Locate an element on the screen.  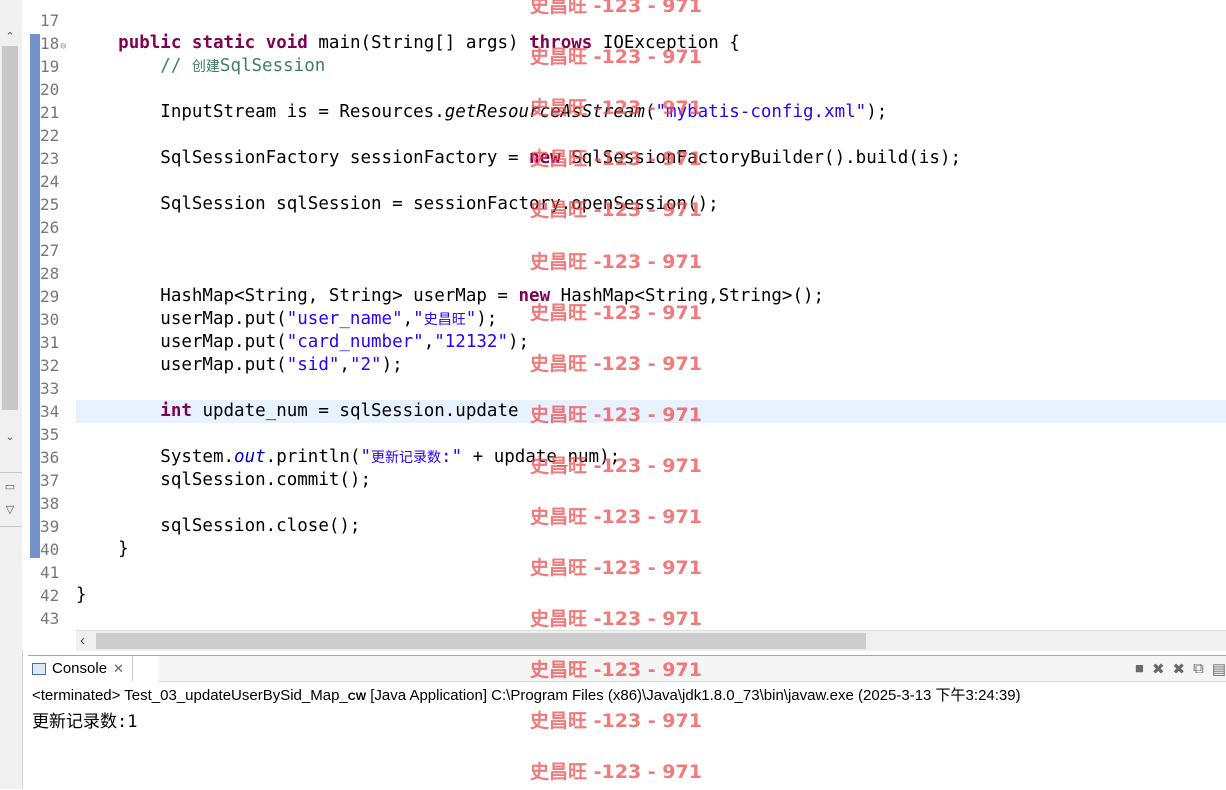
line-number: 21 is located at coordinates (55, 112).